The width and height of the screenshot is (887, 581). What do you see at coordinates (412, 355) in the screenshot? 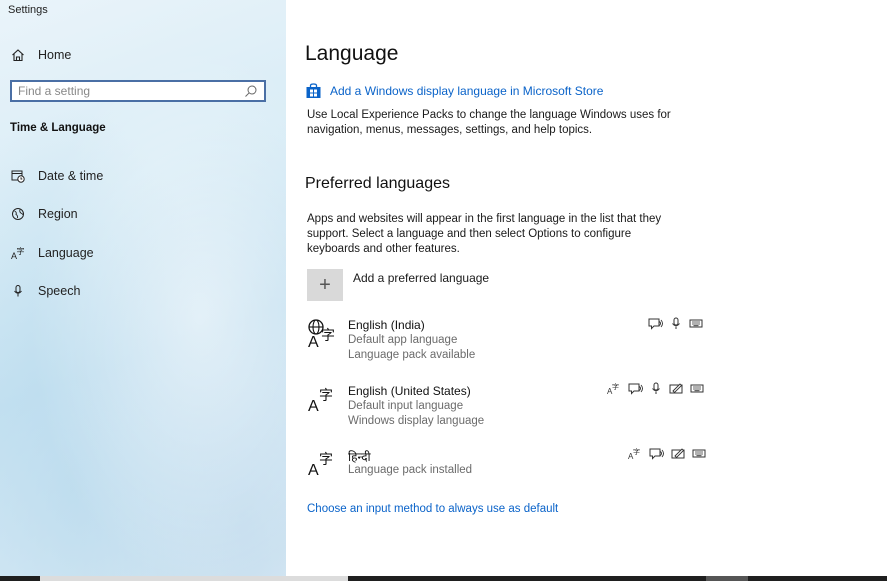
I see `language-status: Language pack available` at bounding box center [412, 355].